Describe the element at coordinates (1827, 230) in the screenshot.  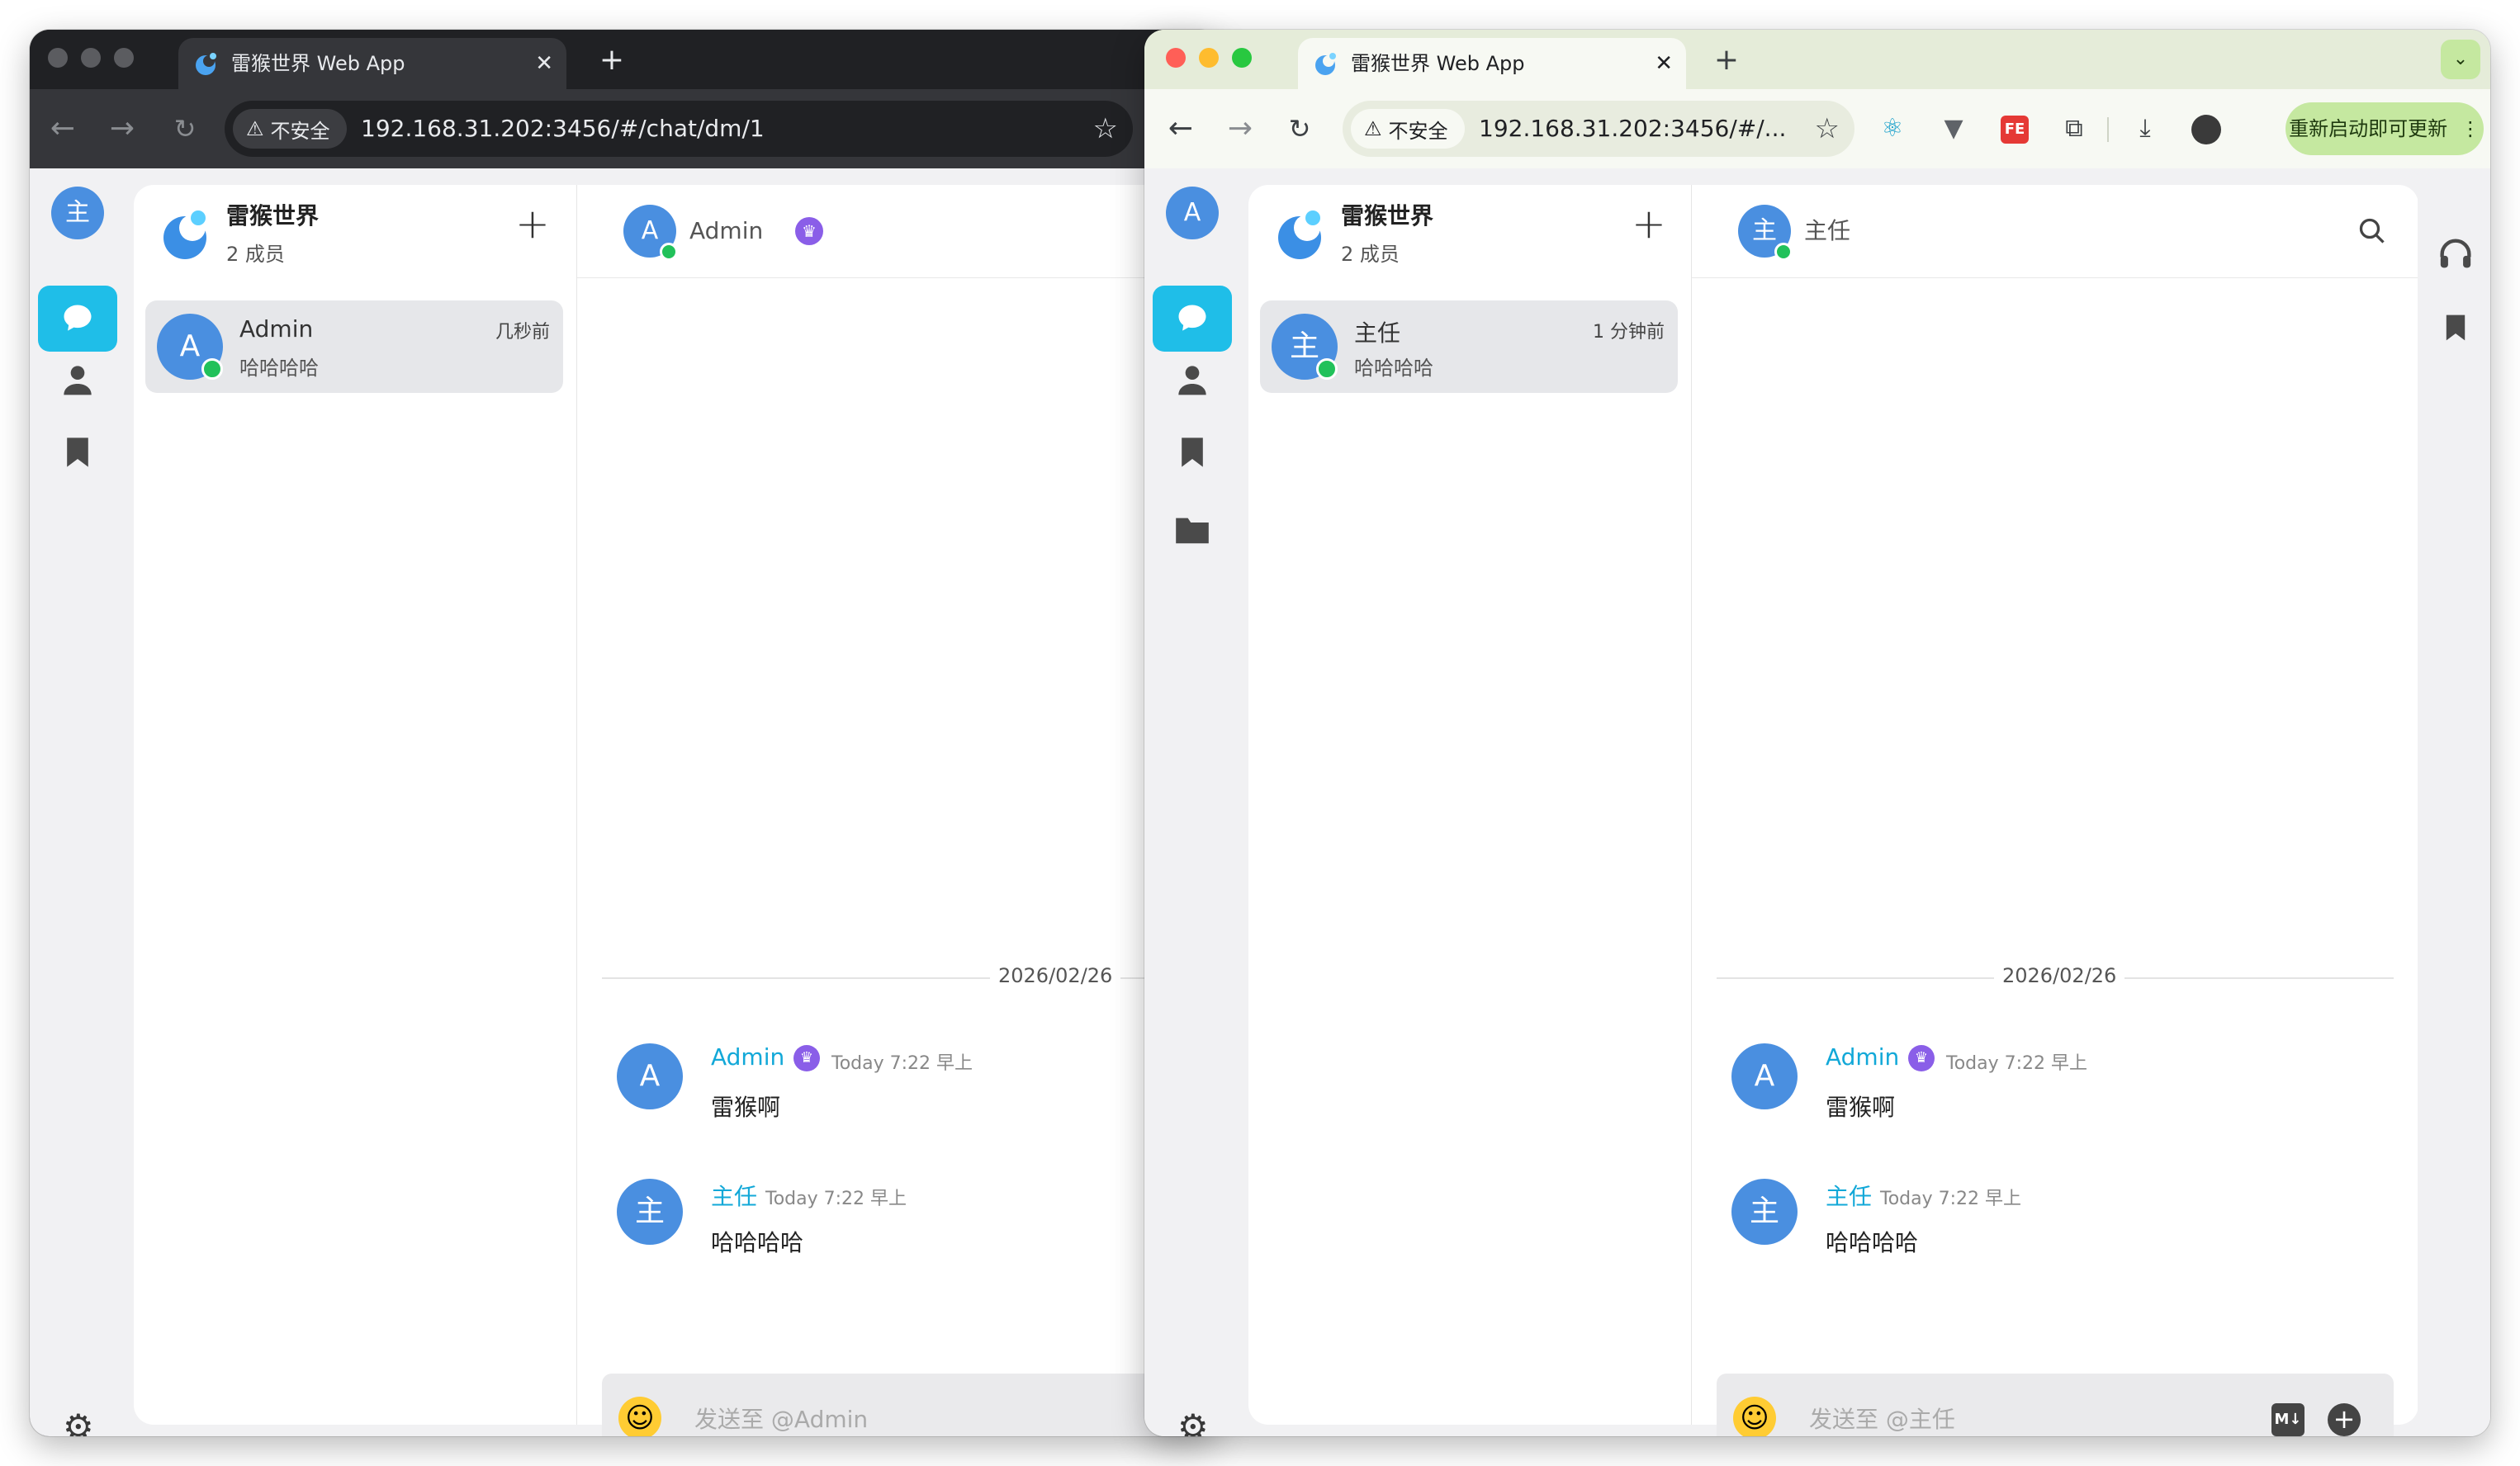
I see `chat-title: 主任` at that location.